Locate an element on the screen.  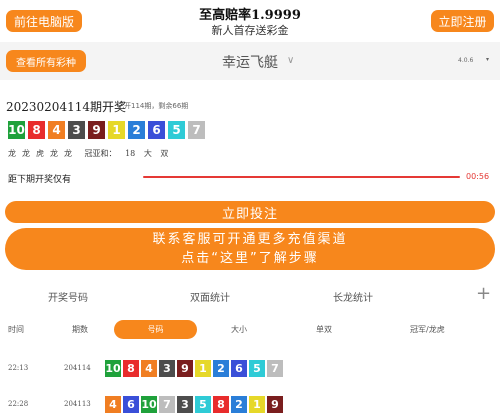
contact-service-button: 联系客服可开通更多充值渠道 点击“这里”了解步骤 is located at coordinates (250, 249).